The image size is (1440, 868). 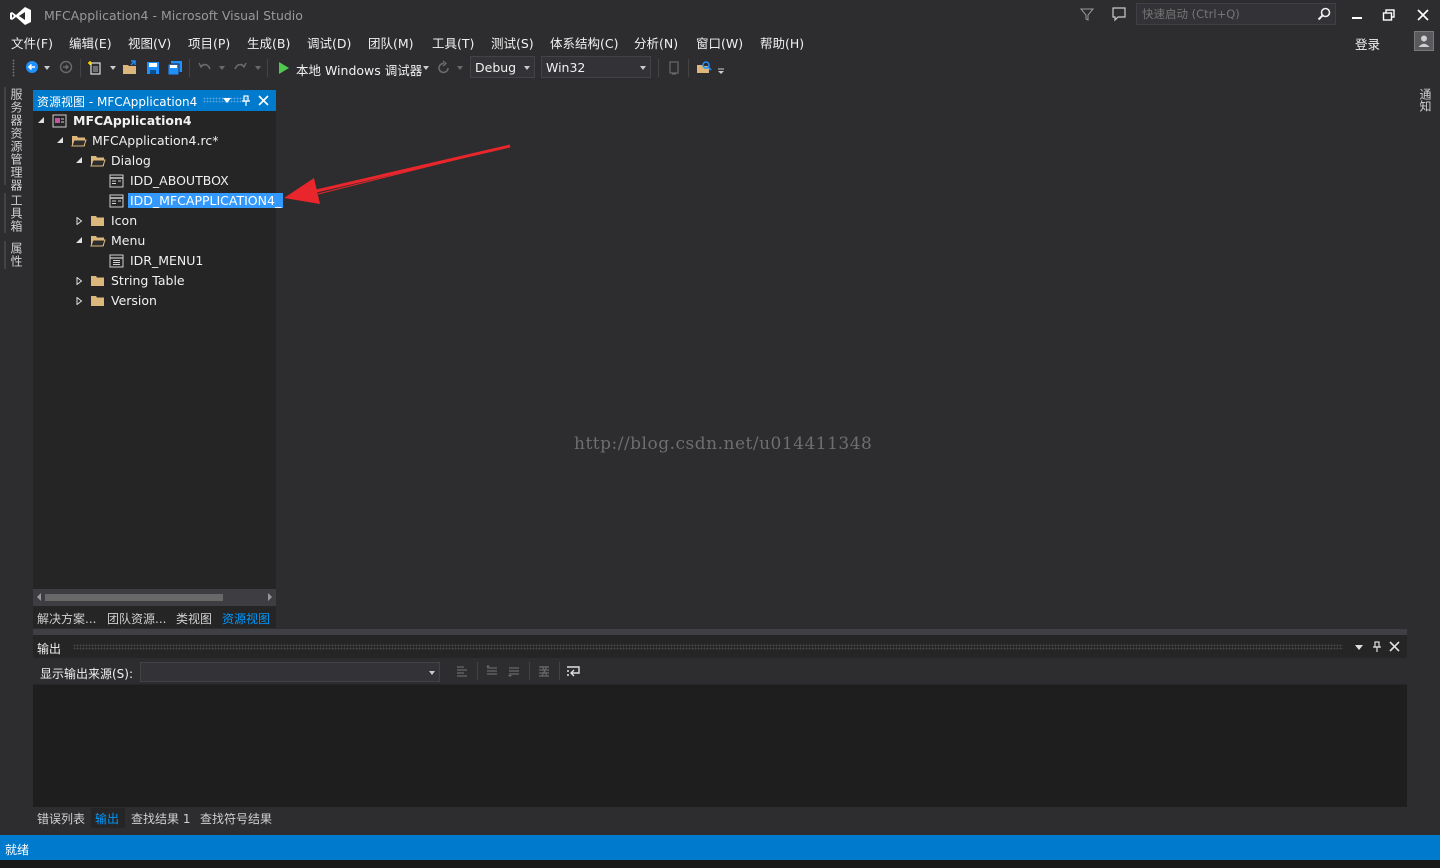 What do you see at coordinates (708, 647) in the screenshot?
I see `panel-drag-grip` at bounding box center [708, 647].